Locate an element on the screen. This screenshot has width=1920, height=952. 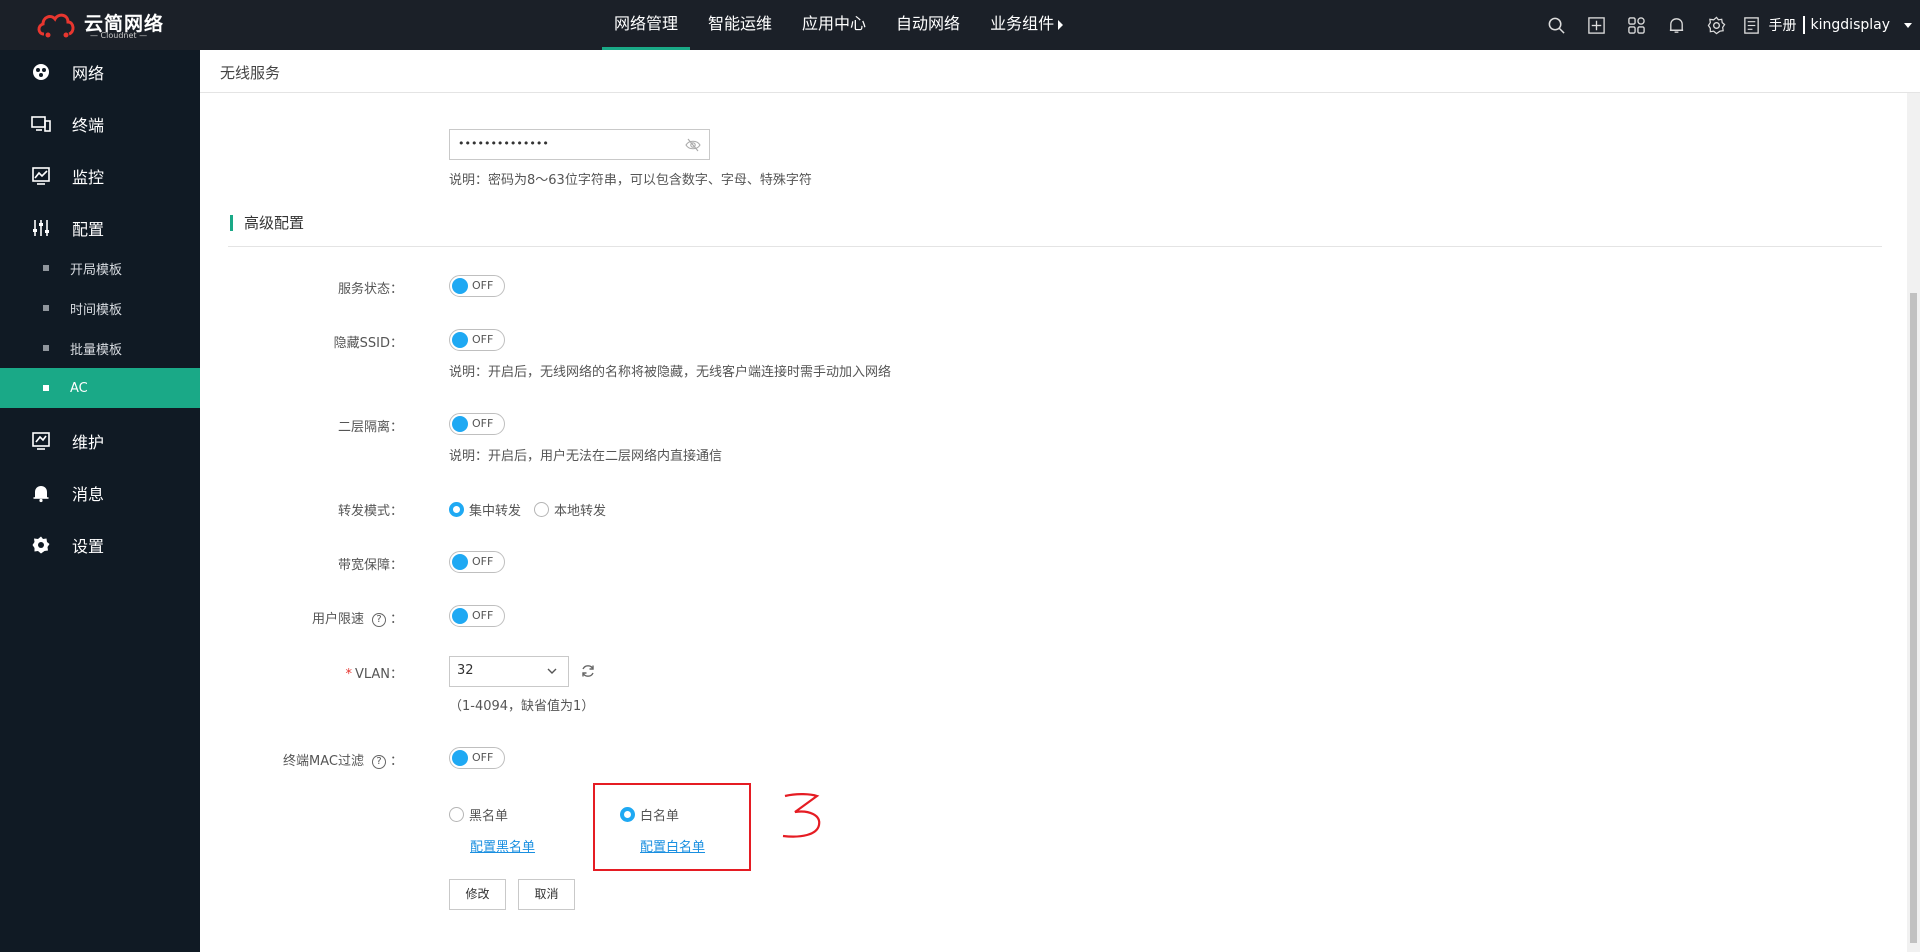
forward-mode-local-radio: 本地转发 is located at coordinates (570, 509).